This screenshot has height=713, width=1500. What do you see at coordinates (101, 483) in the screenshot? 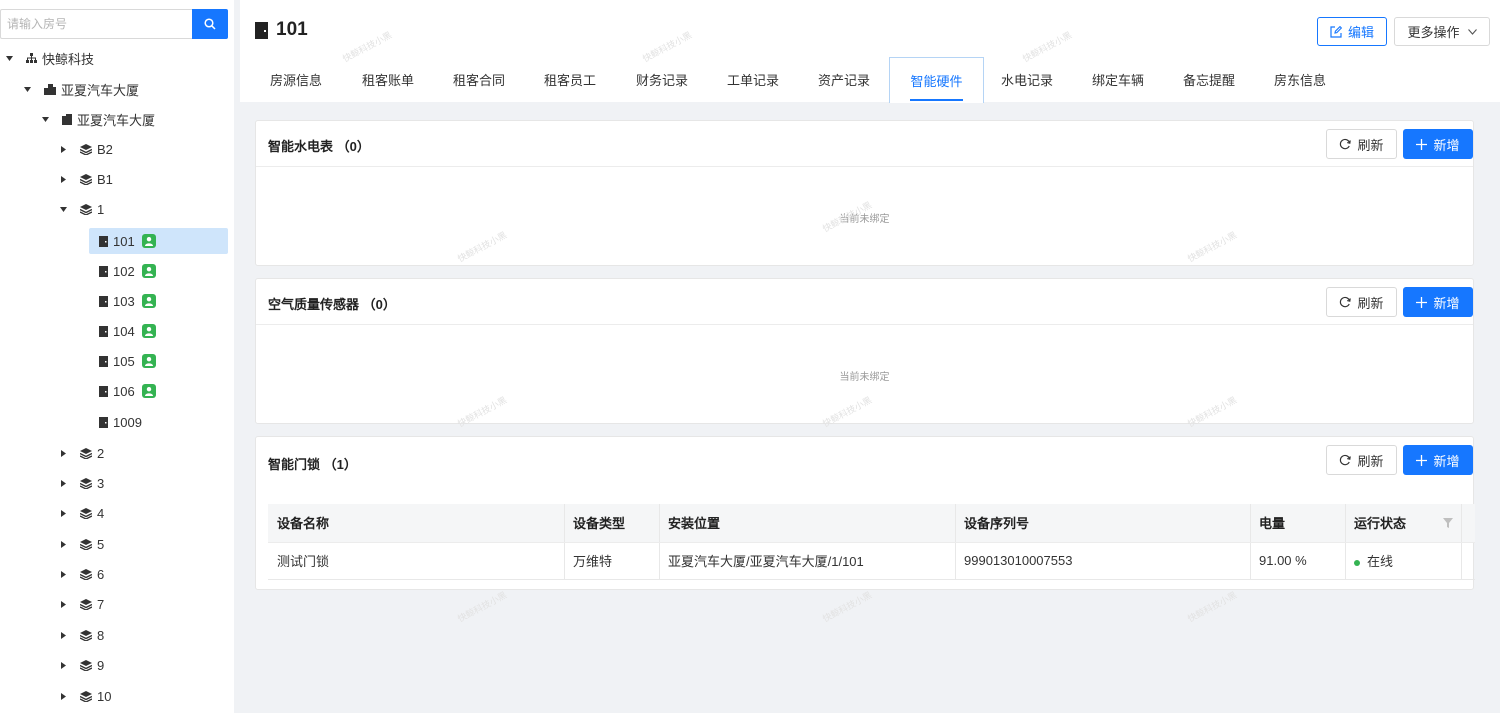
I see `tree-node-label: 3` at bounding box center [101, 483].